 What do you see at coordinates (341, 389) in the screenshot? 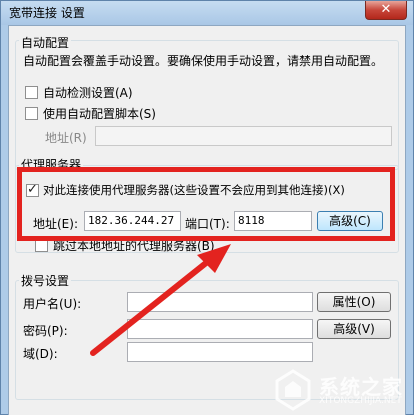
I see `watermark: 系统之家 XITONGZHIJIA.NET` at bounding box center [341, 389].